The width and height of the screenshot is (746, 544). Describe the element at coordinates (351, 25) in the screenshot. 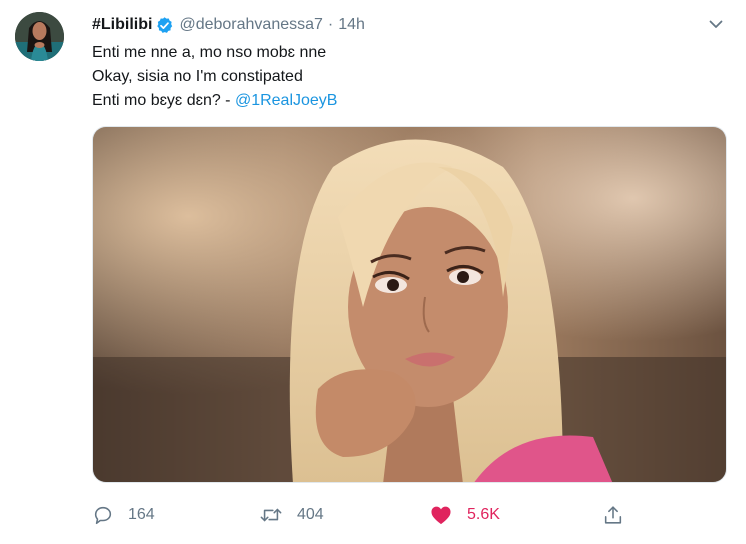

I see `timestamp: 14h` at that location.